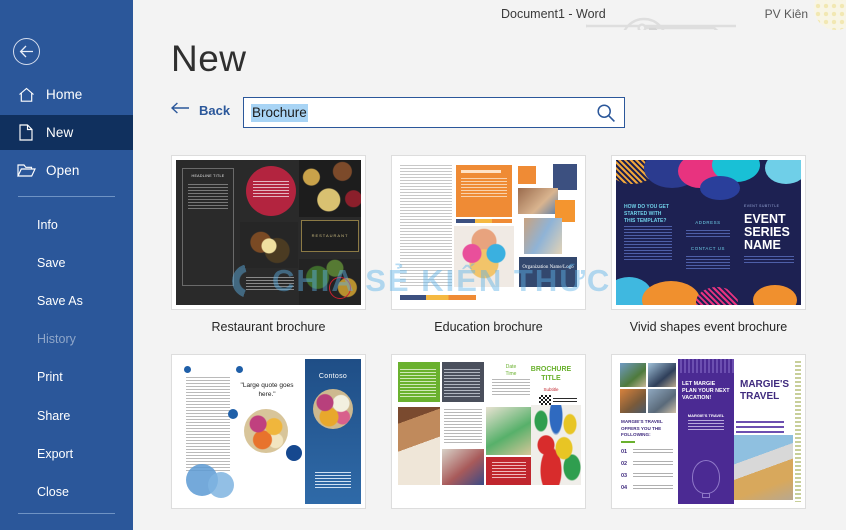 The image size is (846, 530). What do you see at coordinates (180, 110) in the screenshot?
I see `left-arrow-icon` at bounding box center [180, 110].